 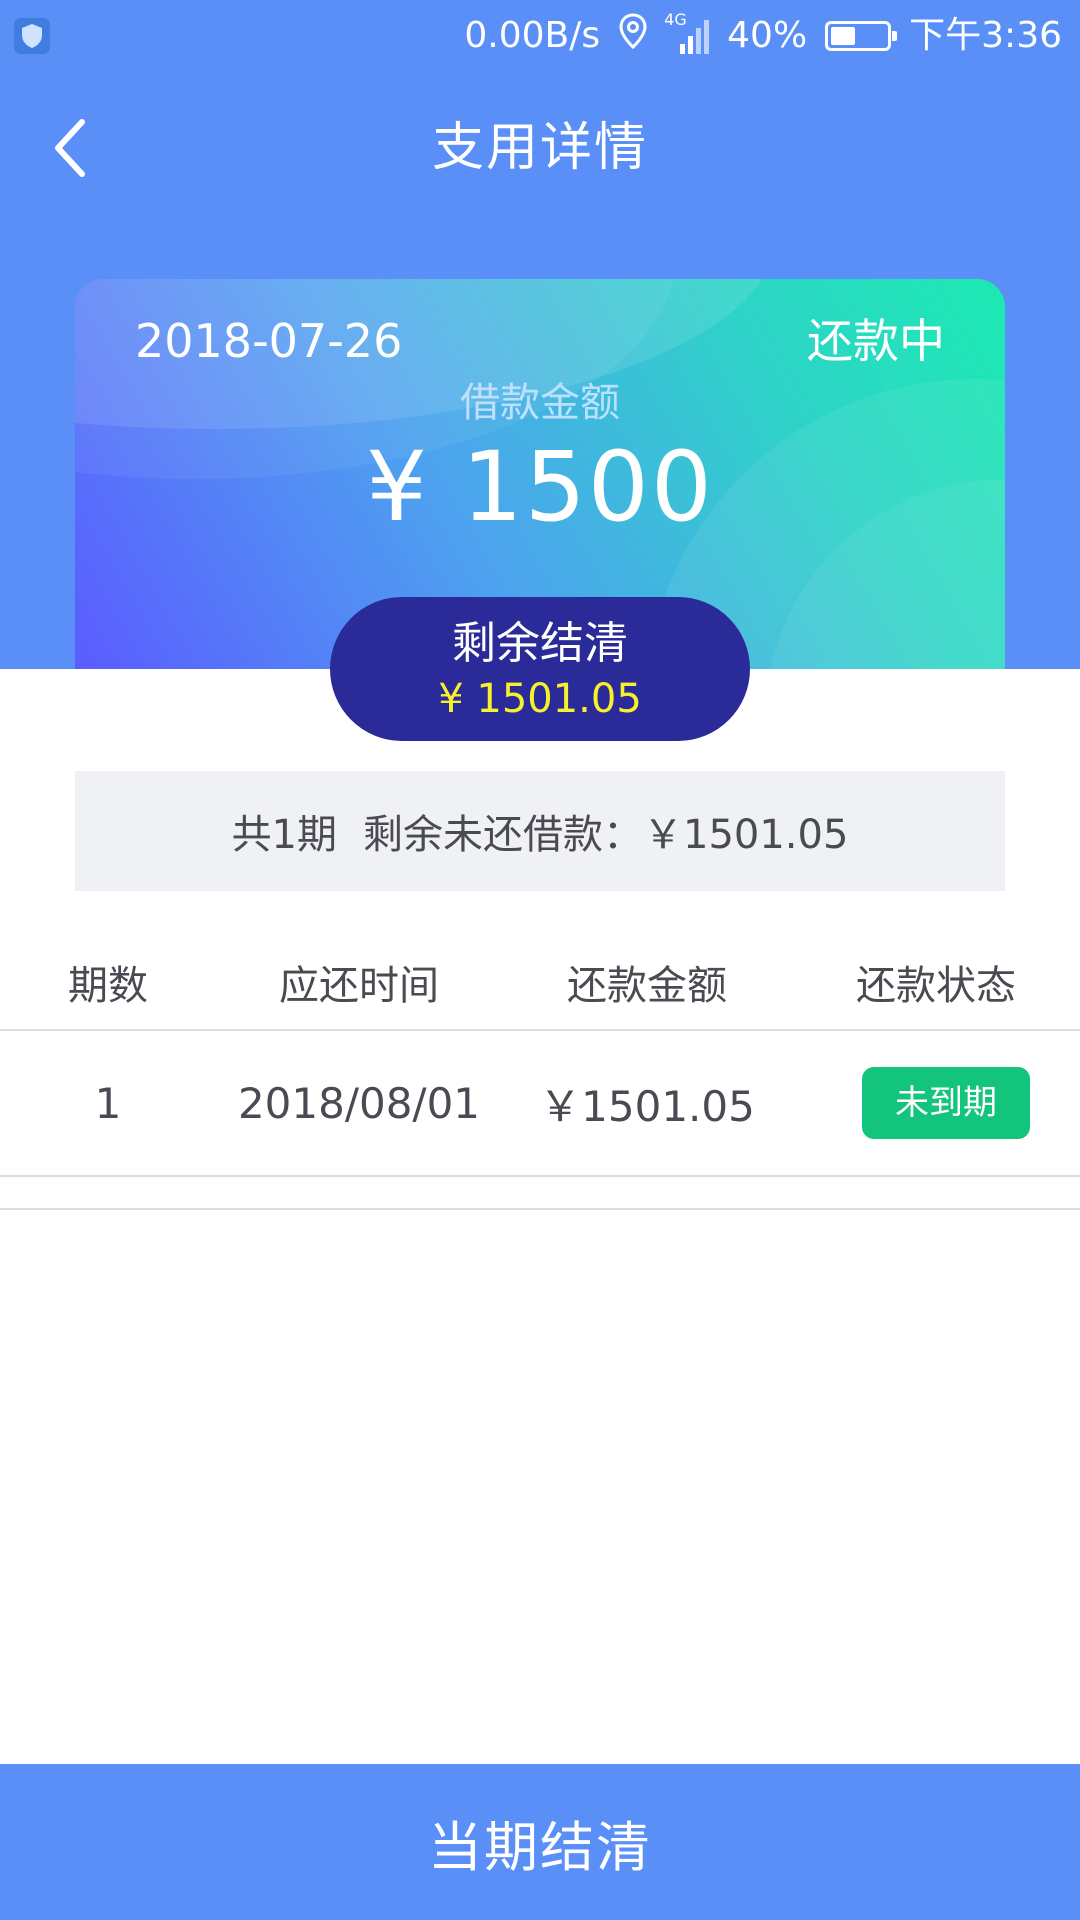 I want to click on payoff-all-button: 剩余结清 ¥ 1501.05, so click(x=540, y=669).